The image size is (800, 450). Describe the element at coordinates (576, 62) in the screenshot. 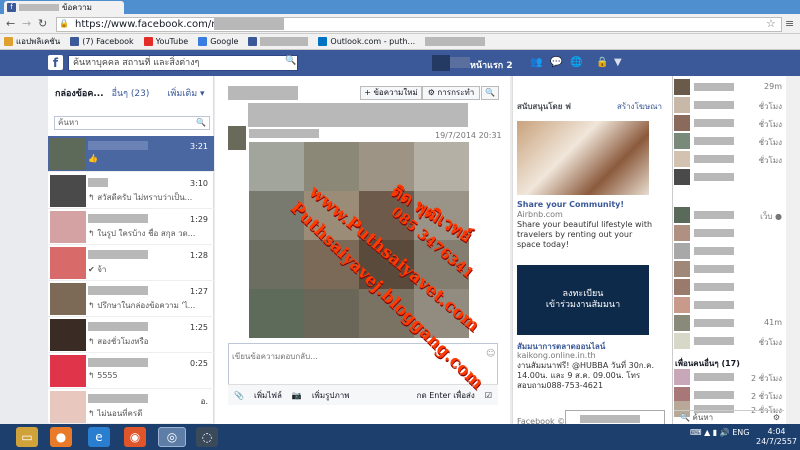

I see `notifications-icon: 🌐` at that location.